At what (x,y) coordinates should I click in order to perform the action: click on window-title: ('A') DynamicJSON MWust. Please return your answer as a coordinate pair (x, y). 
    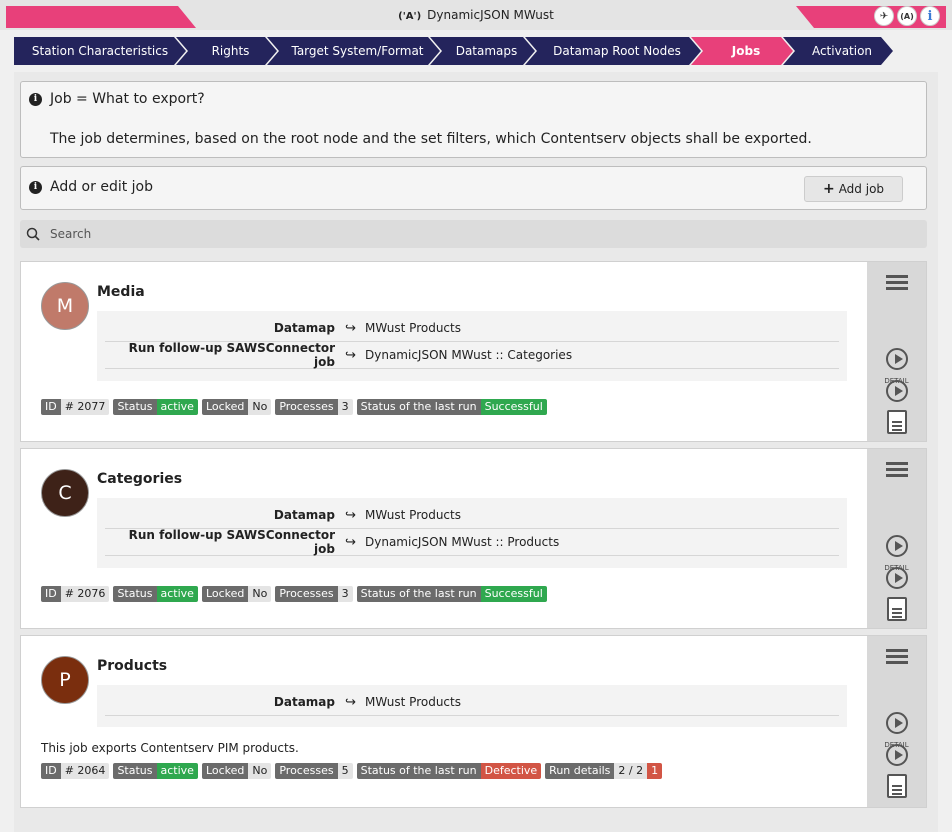
    Looking at the image, I should click on (476, 15).